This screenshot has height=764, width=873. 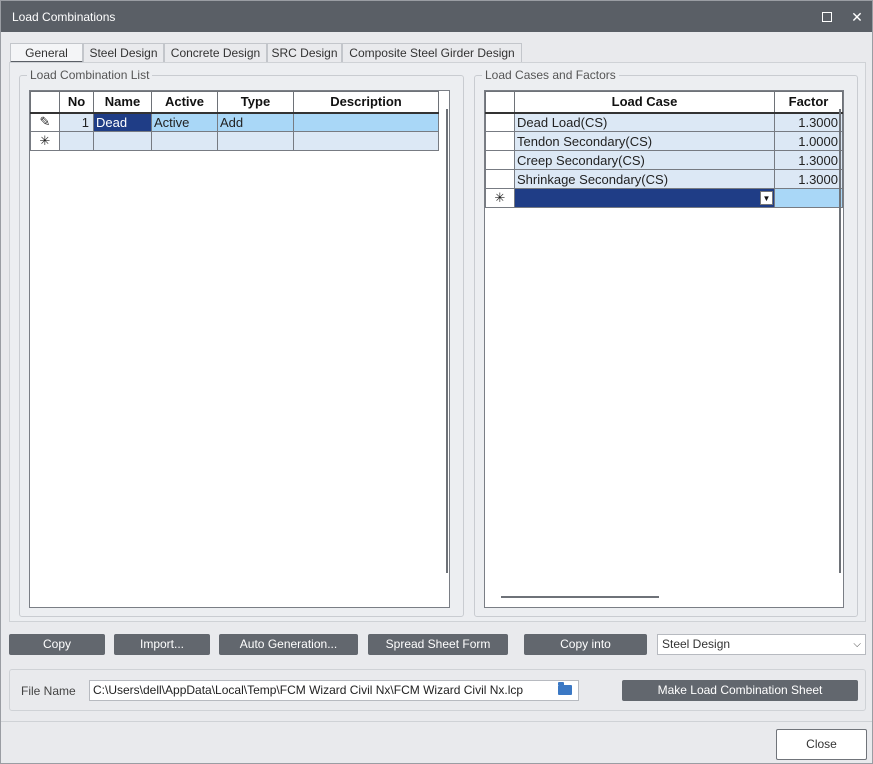 What do you see at coordinates (565, 688) in the screenshot?
I see `folder-icon` at bounding box center [565, 688].